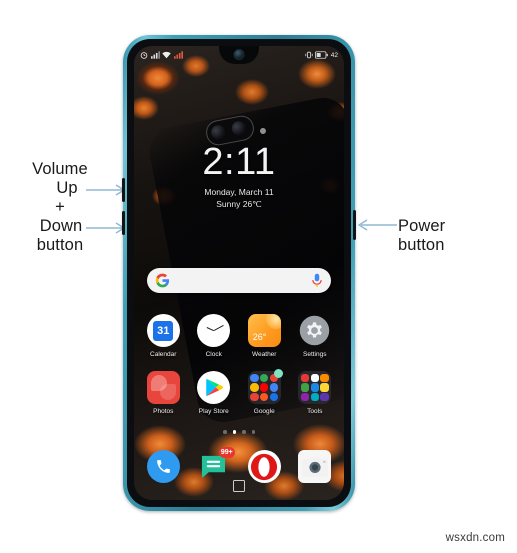  I want to click on messages-badge: 99+, so click(226, 452).